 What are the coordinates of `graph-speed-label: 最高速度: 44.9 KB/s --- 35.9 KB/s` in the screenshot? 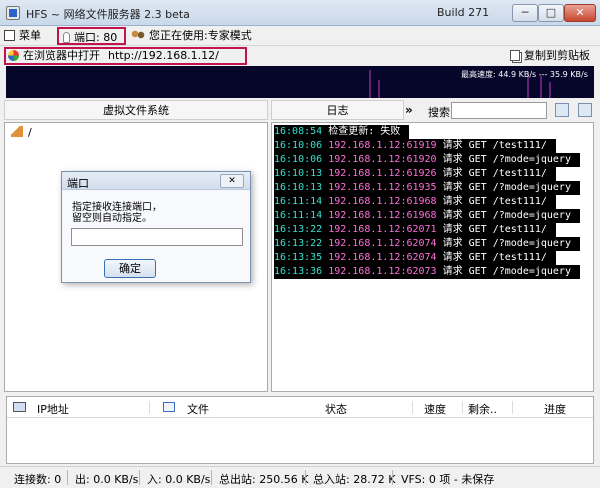 It's located at (524, 74).